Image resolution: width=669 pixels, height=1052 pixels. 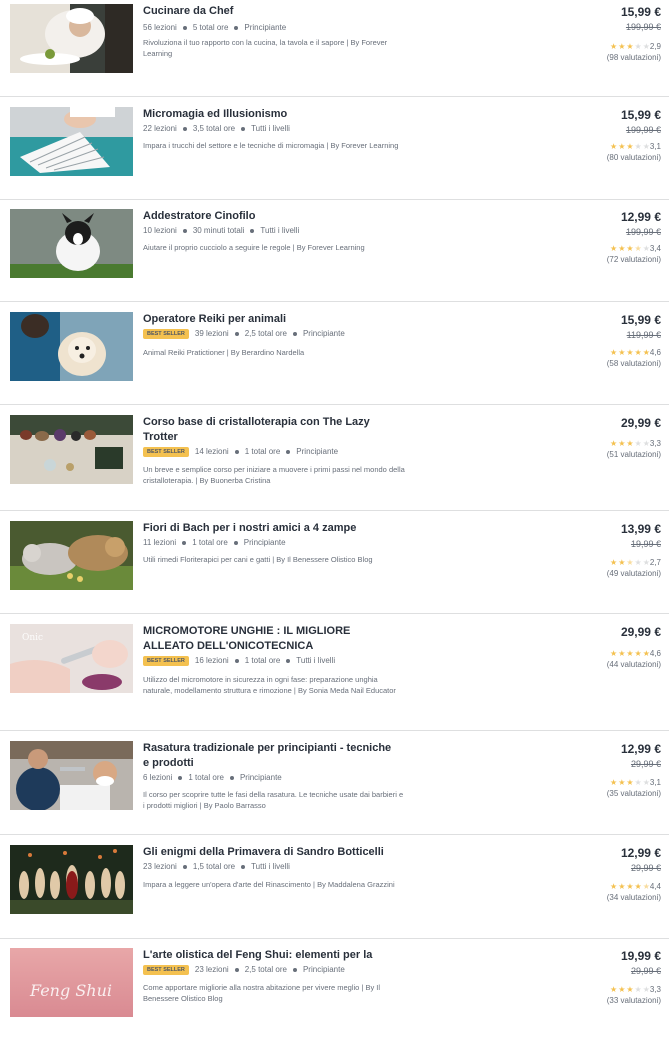 I want to click on course-title: Micromagia ed Illusionismo, so click(x=270, y=114).